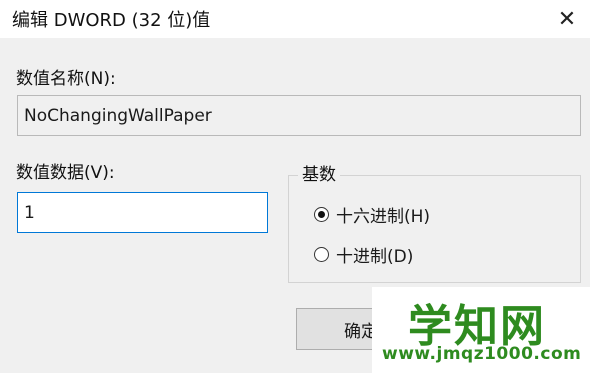  Describe the element at coordinates (482, 354) in the screenshot. I see `watermark-url: www.jmqz1000.com` at that location.